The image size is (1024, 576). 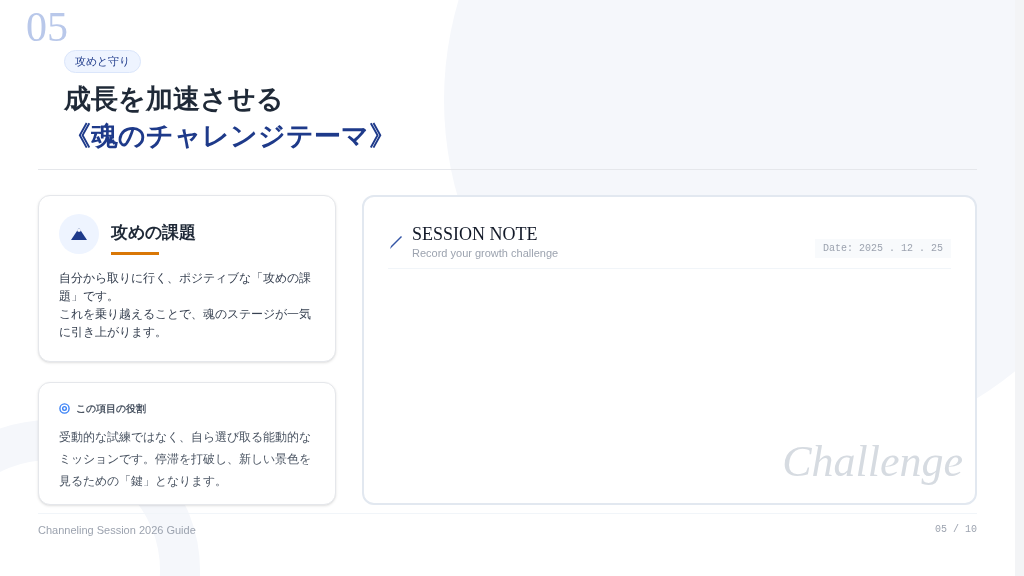 I want to click on slide-subtitle: 《魂のチャレンジテーマ》, so click(x=230, y=136).